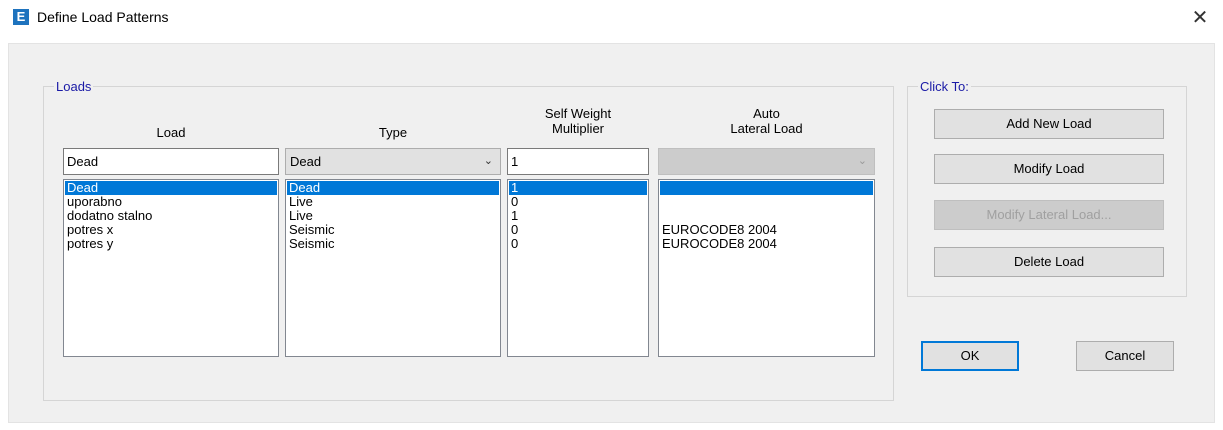  What do you see at coordinates (1125, 356) in the screenshot?
I see `cancel-button: Cancel` at bounding box center [1125, 356].